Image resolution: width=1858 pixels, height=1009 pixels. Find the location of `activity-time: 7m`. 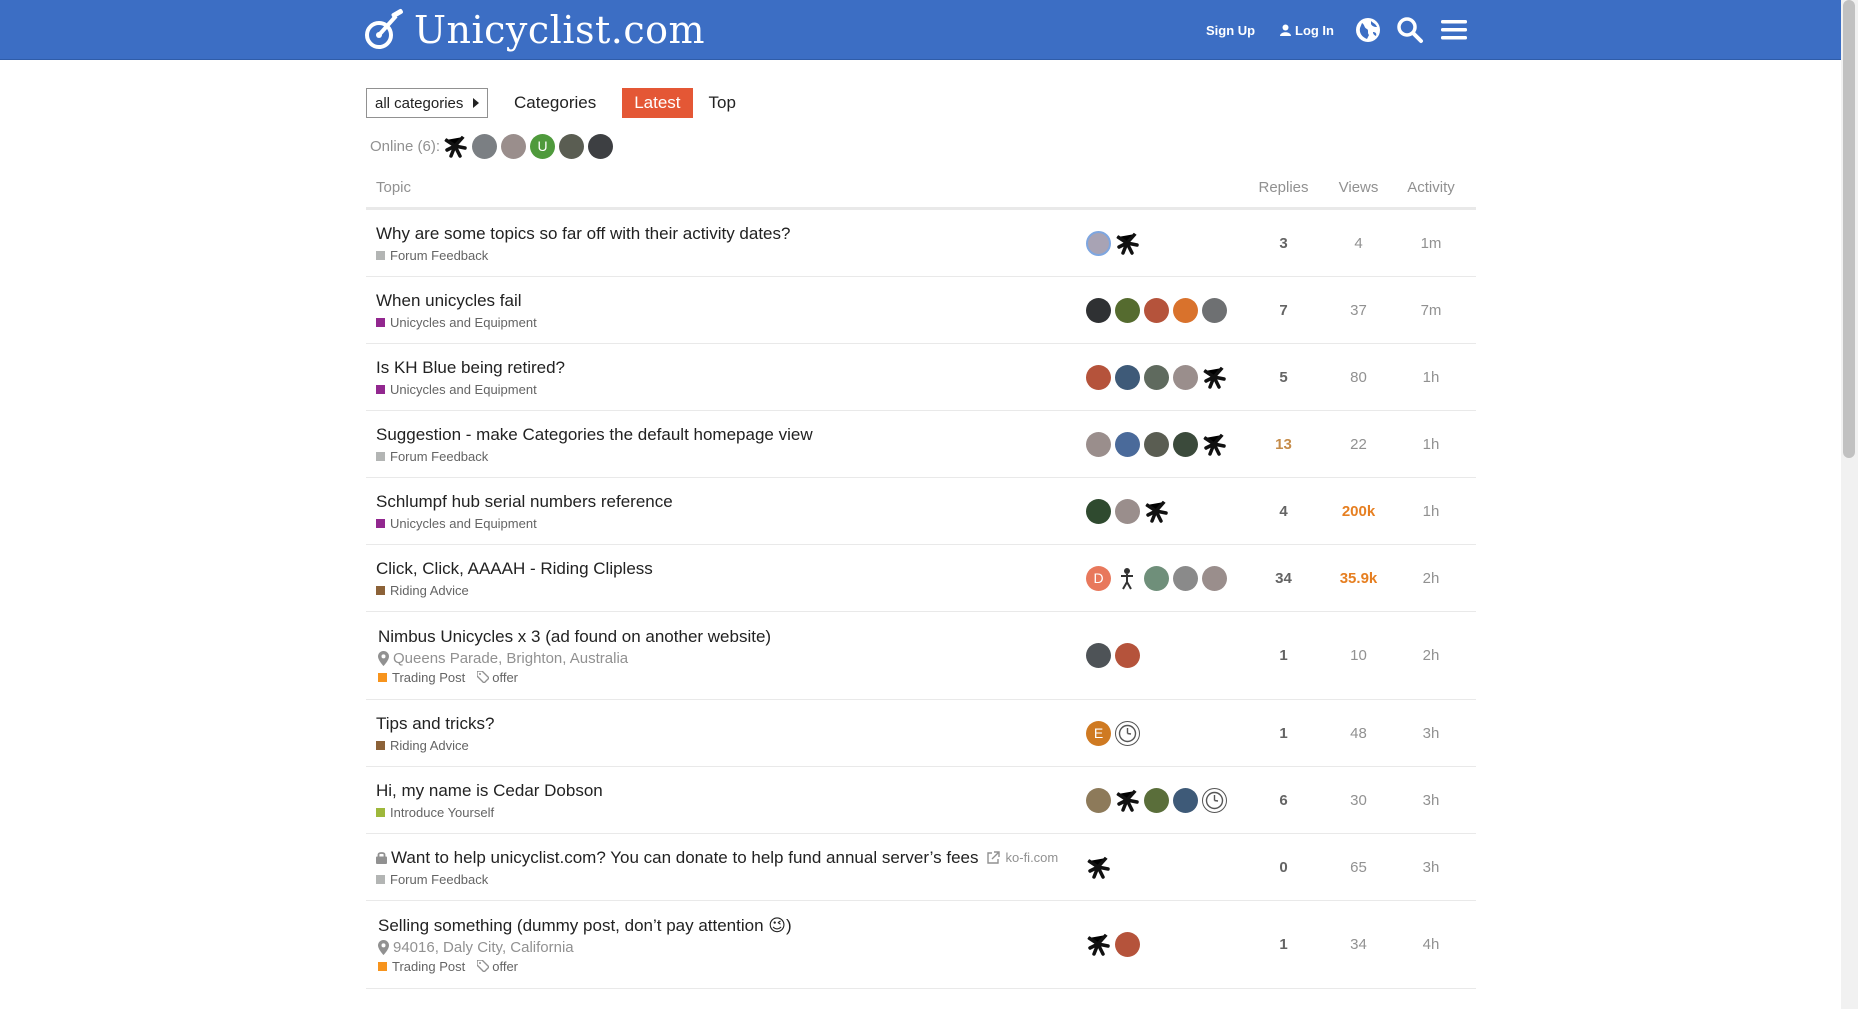

activity-time: 7m is located at coordinates (1431, 310).